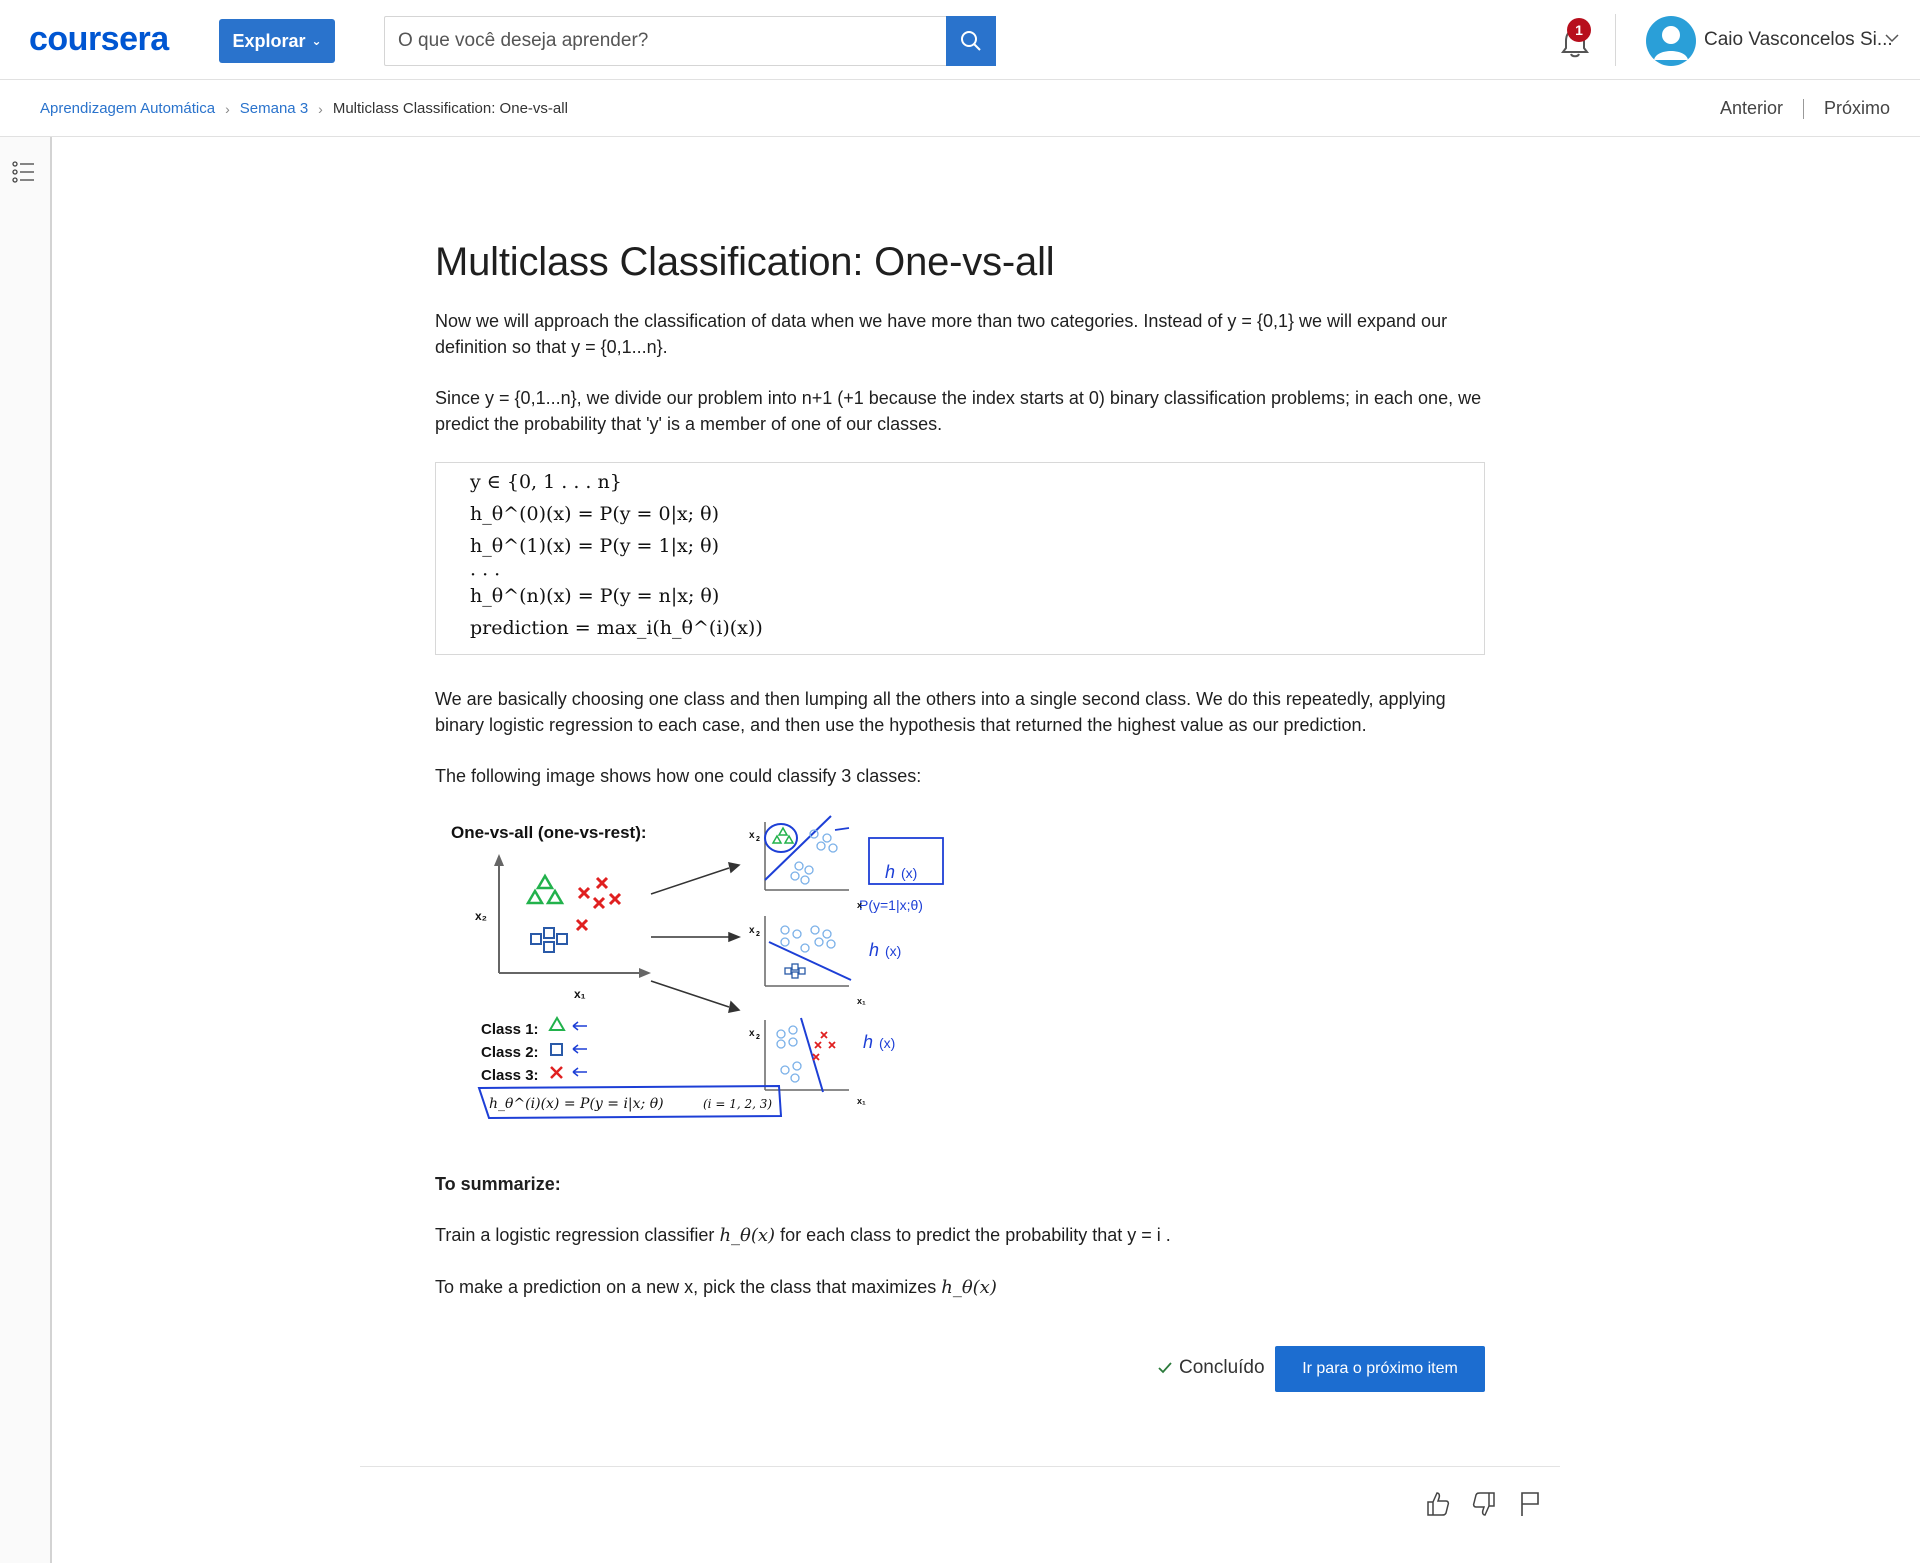 The image size is (1920, 1563). I want to click on item-navigation: Anterior Próximo, so click(1805, 108).